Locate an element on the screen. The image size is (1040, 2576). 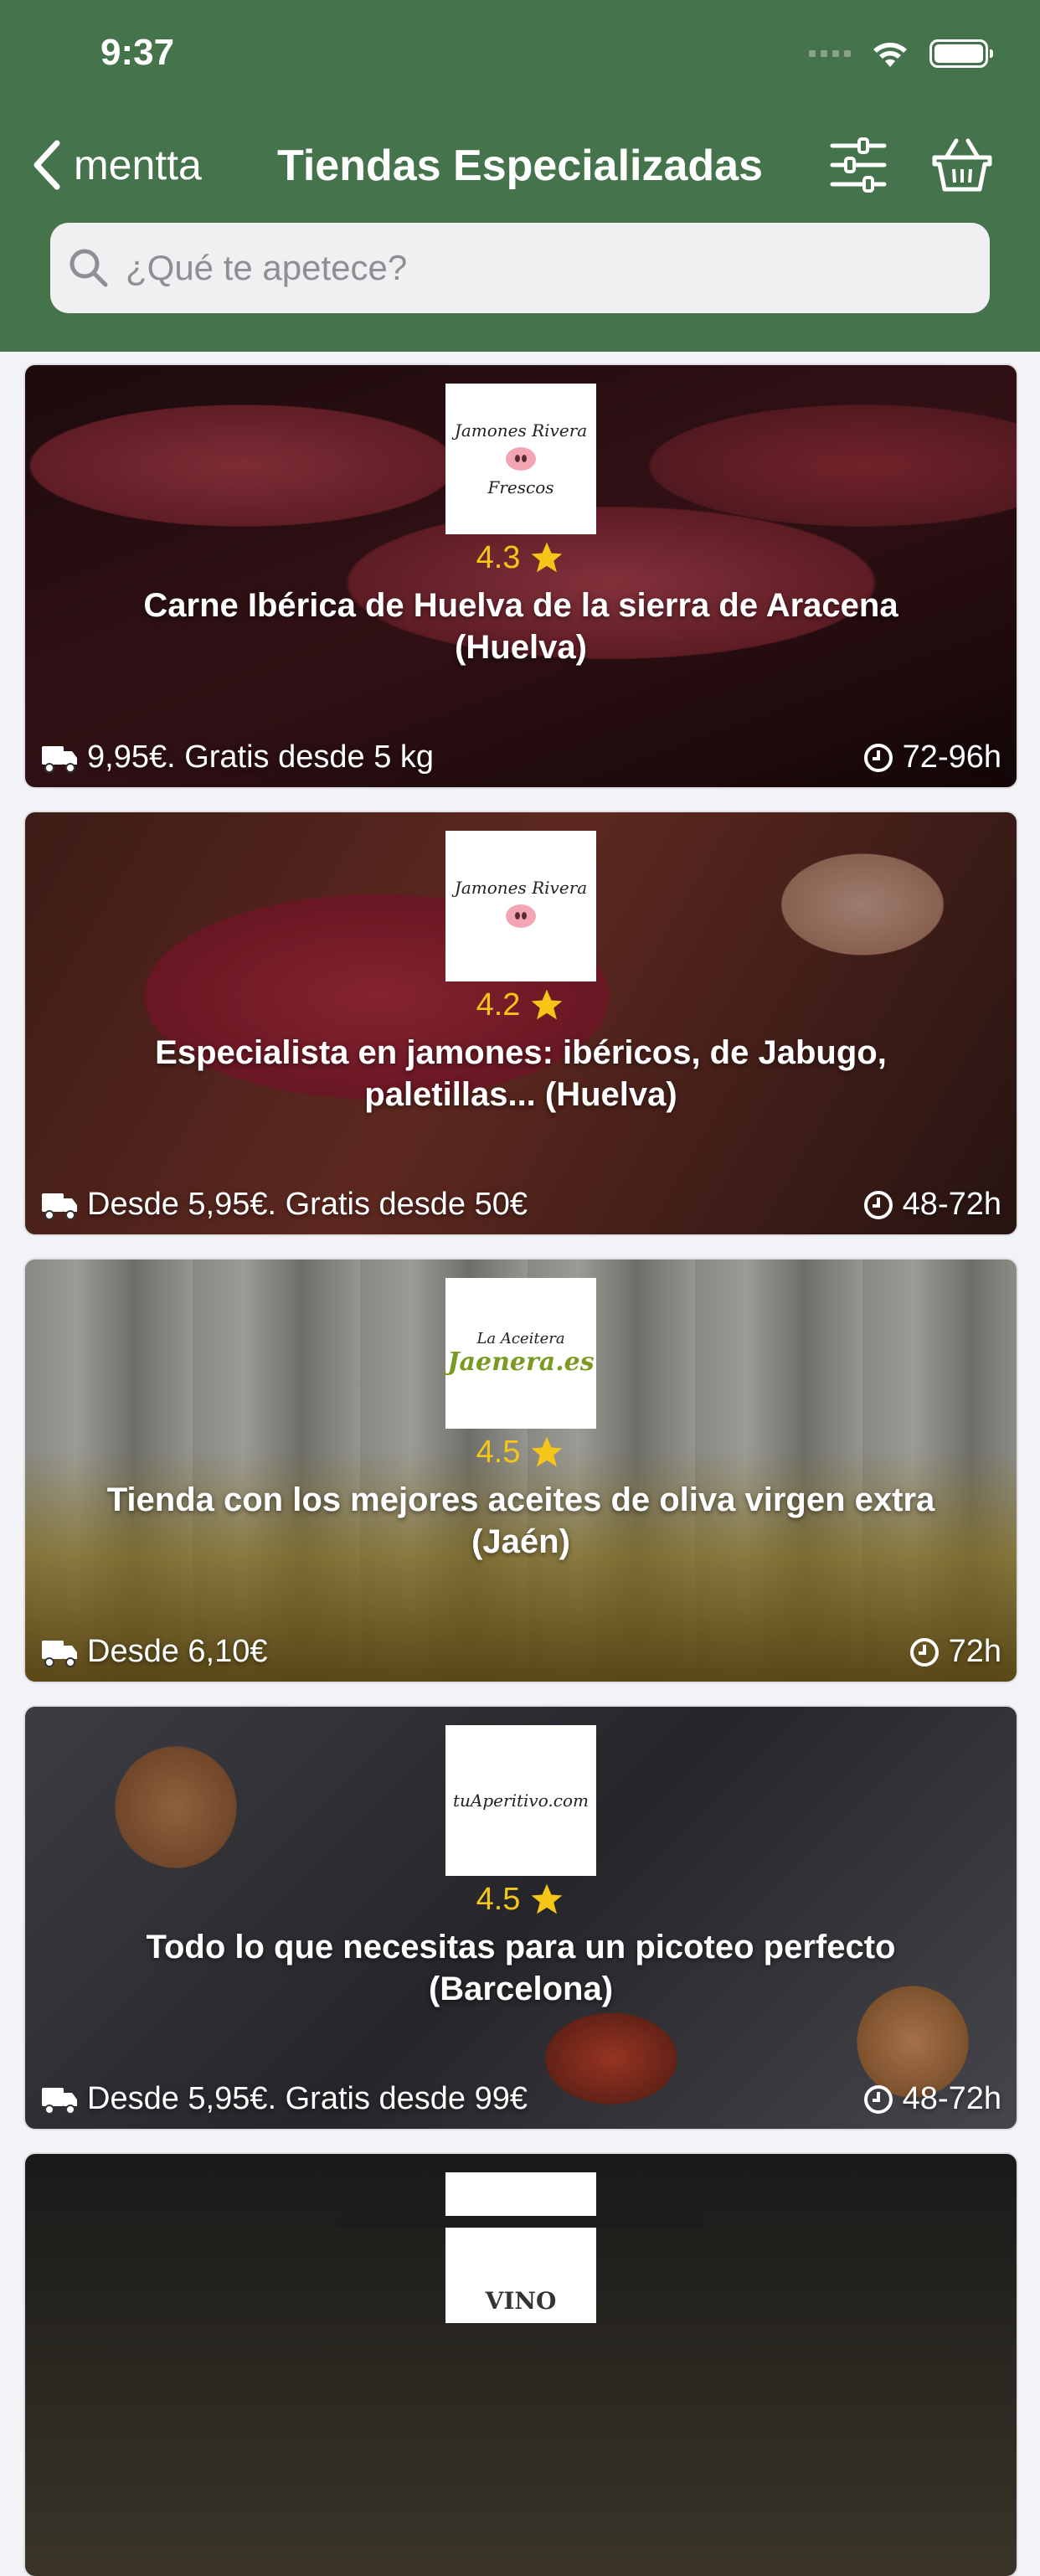
delivery-time: 72h is located at coordinates (955, 1652).